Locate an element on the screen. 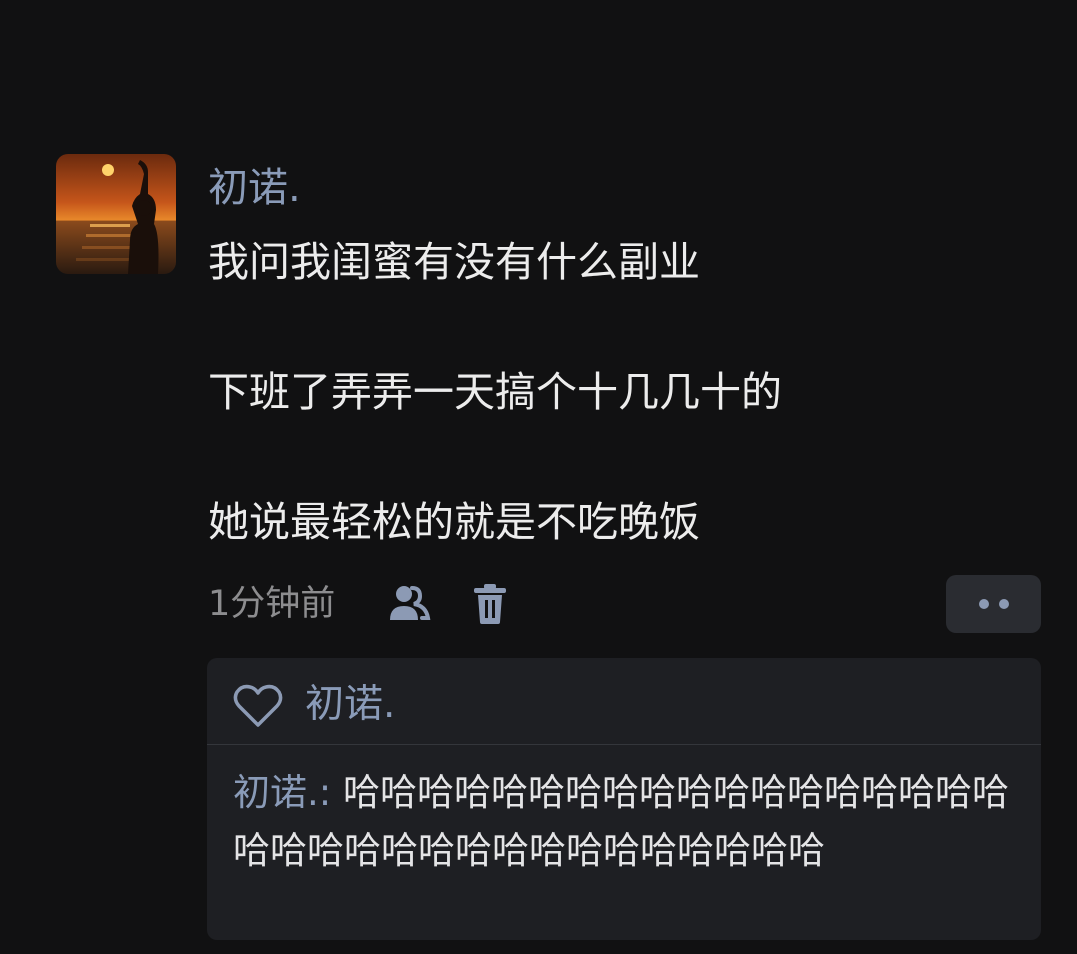 The image size is (1077, 954). post-text-line: 下班了弄弄一天搞个十几几十的 is located at coordinates (495, 392).